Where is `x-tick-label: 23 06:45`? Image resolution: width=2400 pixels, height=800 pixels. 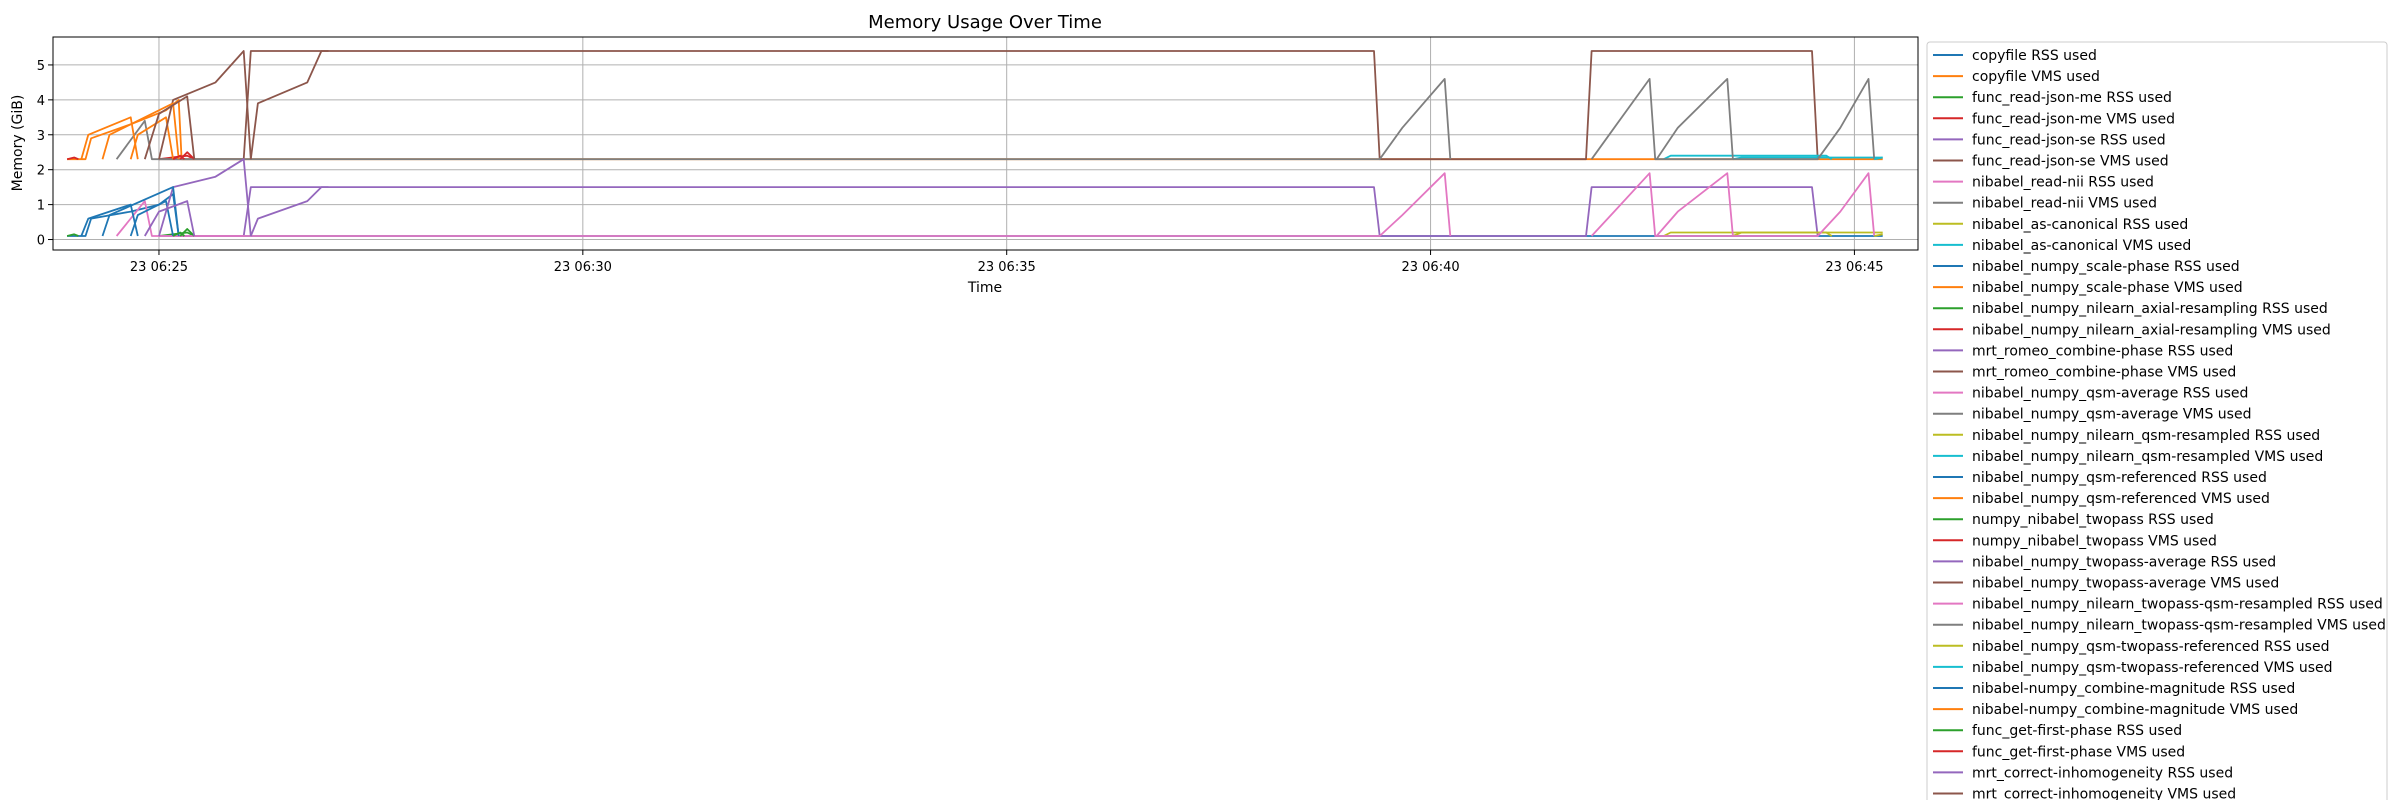 x-tick-label: 23 06:45 is located at coordinates (1854, 267).